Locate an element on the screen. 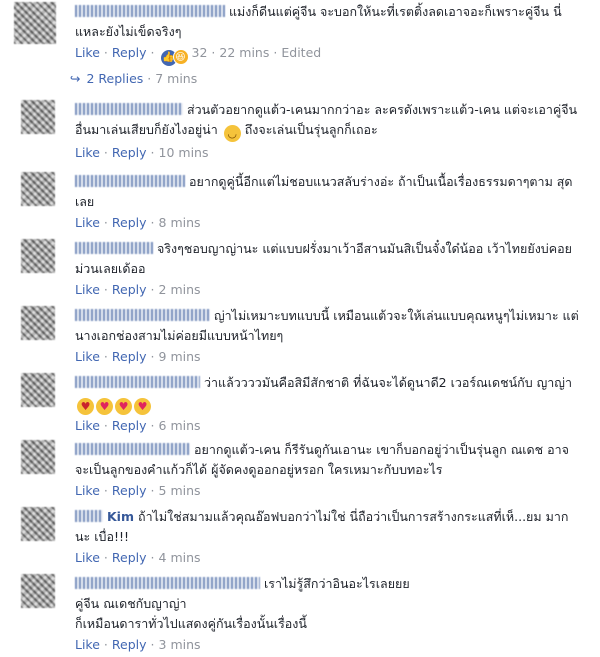 Image resolution: width=600 pixels, height=657 pixels. replies-link: 2 Replies is located at coordinates (114, 78).